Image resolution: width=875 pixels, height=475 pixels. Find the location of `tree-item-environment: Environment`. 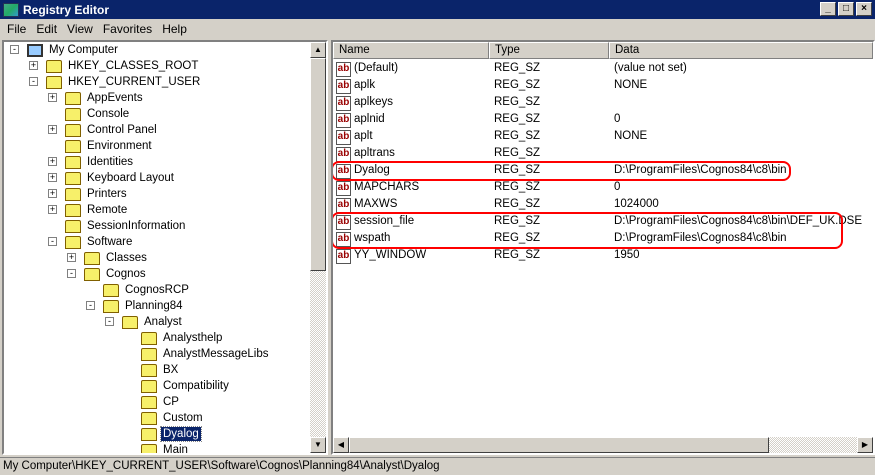

tree-item-environment: Environment is located at coordinates (109, 146).